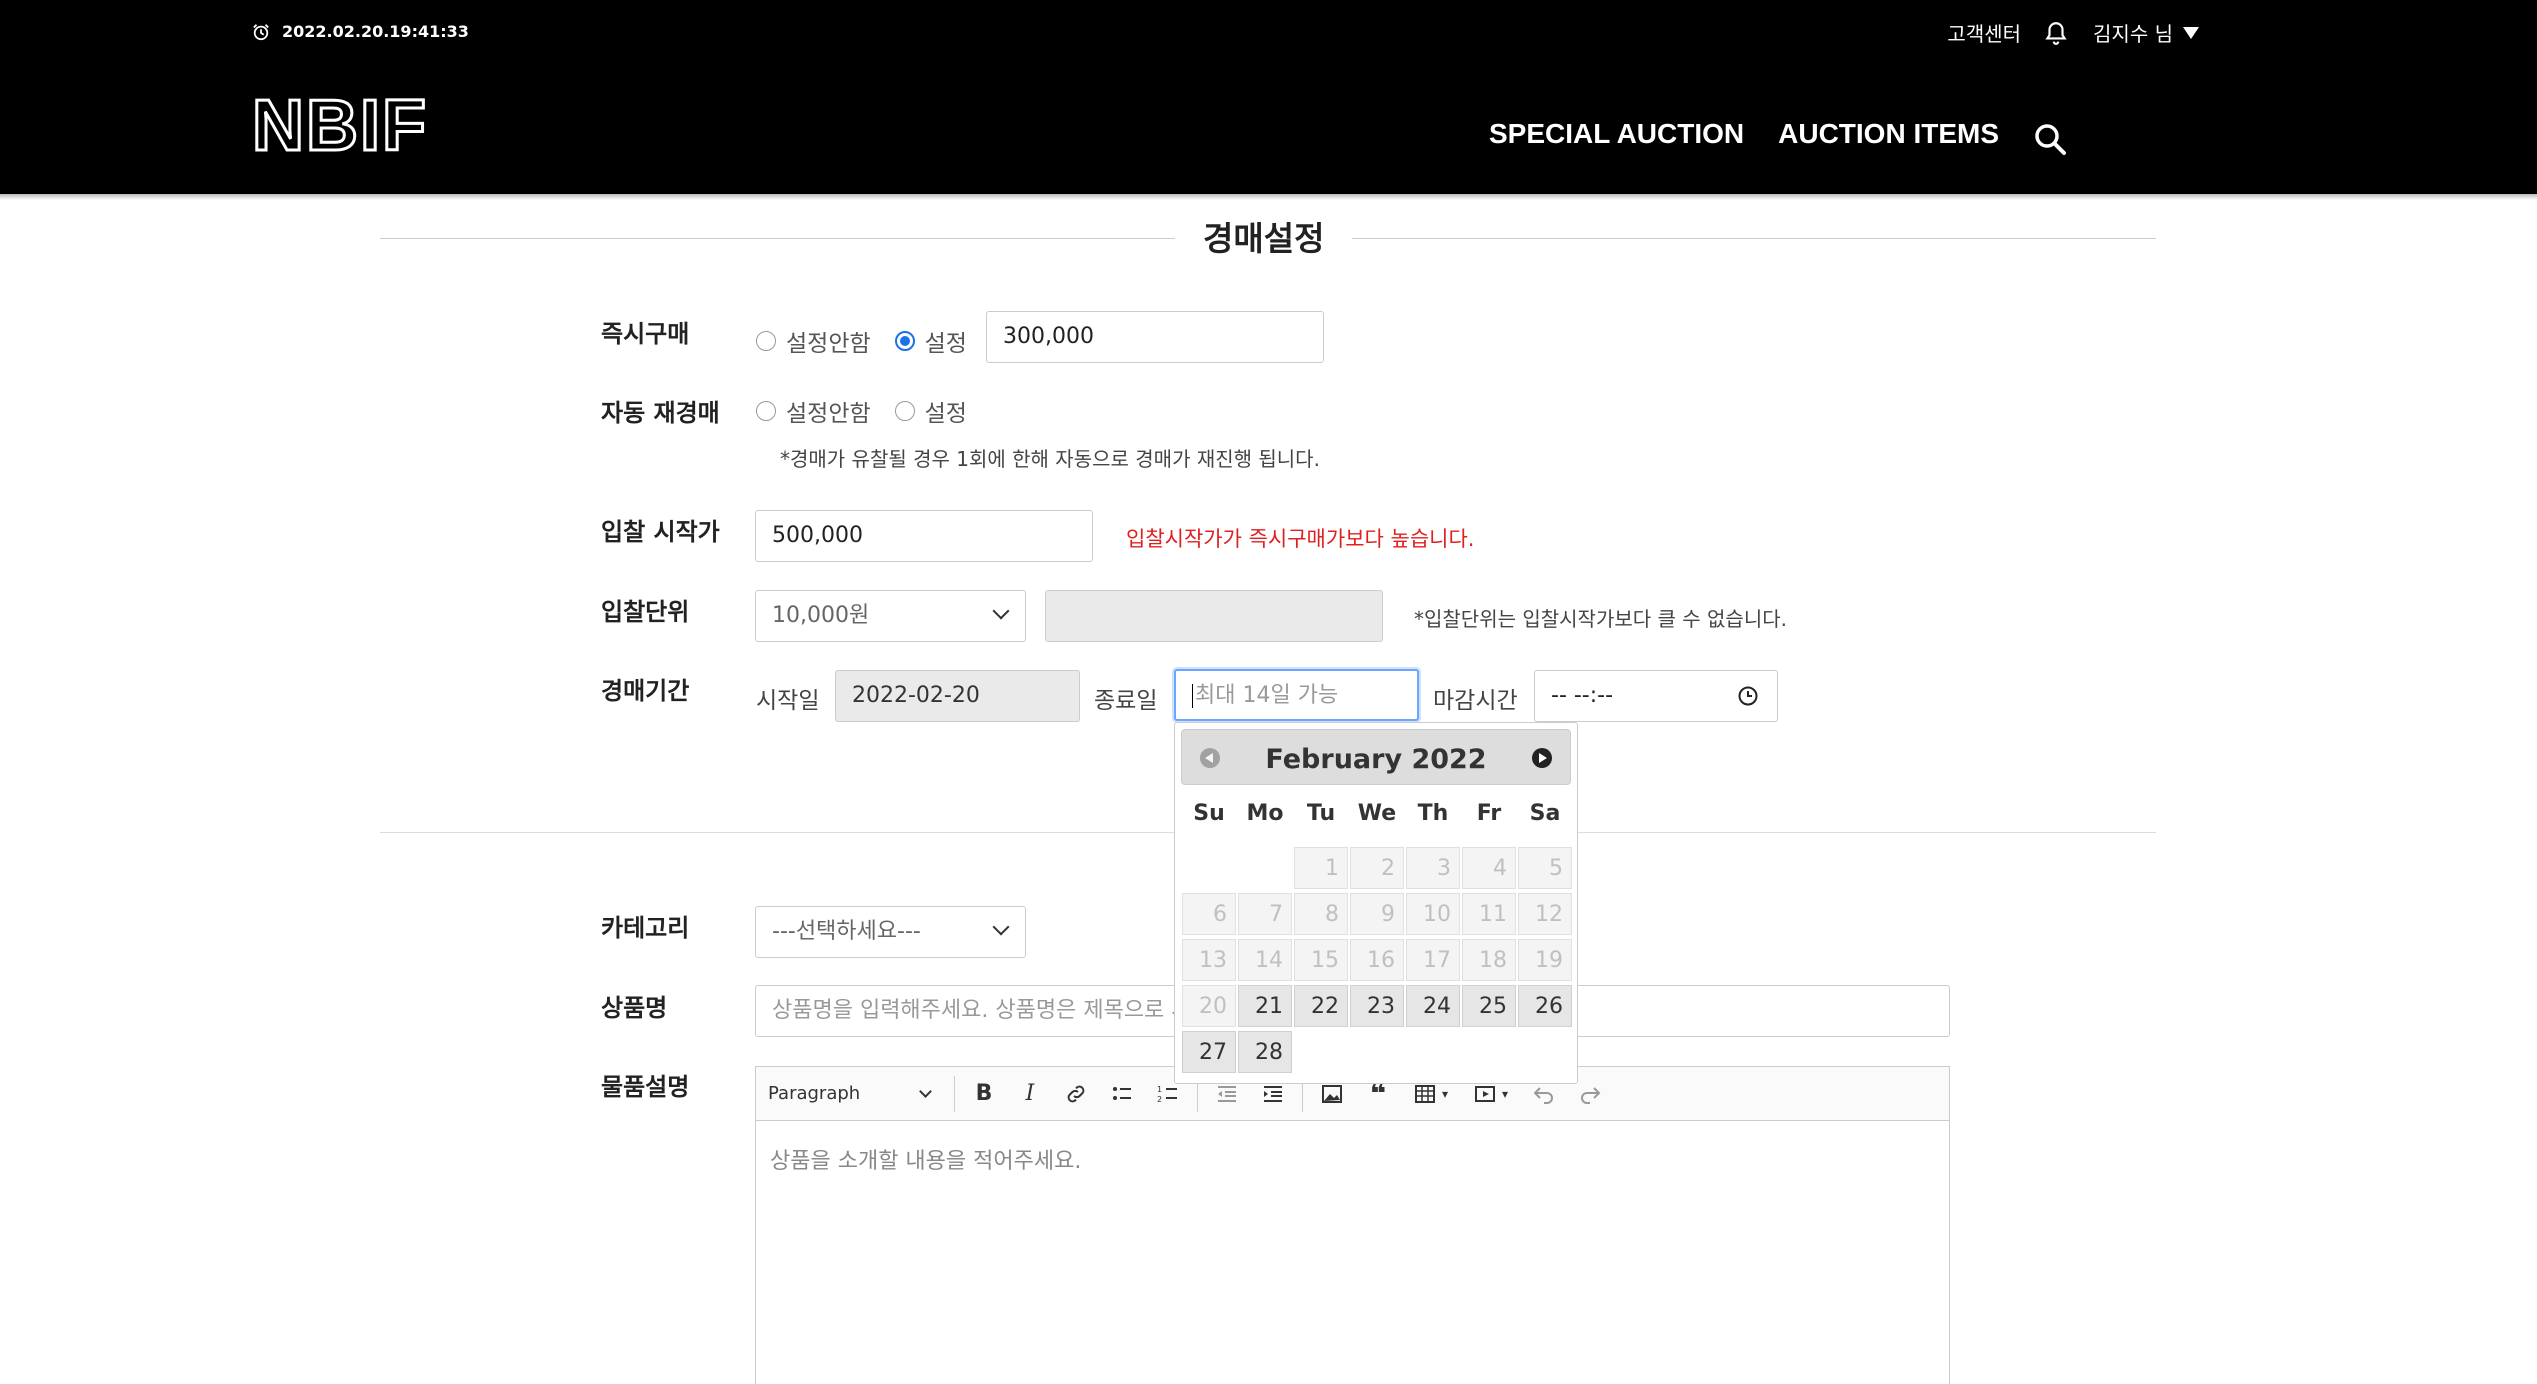 This screenshot has width=2537, height=1384. What do you see at coordinates (660, 532) in the screenshot?
I see `start-price-label: 입찰 시작가` at bounding box center [660, 532].